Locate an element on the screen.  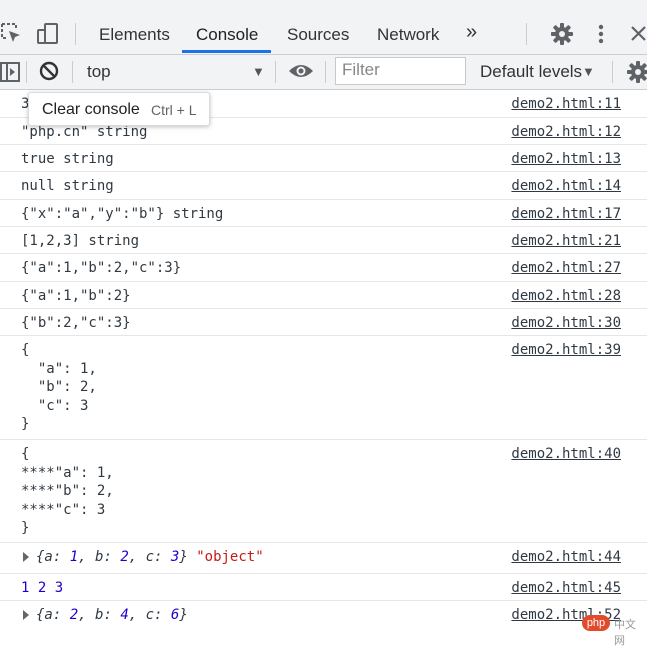
sidebar-toggle-icon is located at coordinates (11, 74).